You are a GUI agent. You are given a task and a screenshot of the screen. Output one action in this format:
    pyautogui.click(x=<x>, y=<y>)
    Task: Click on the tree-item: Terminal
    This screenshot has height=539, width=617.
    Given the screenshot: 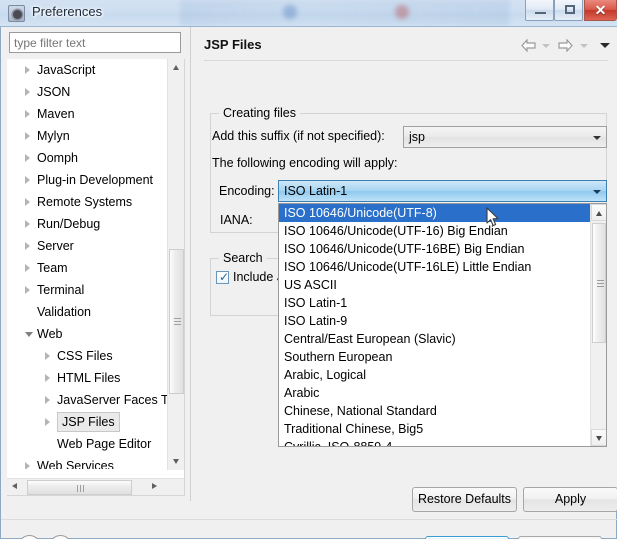 What is the action you would take?
    pyautogui.click(x=87, y=290)
    